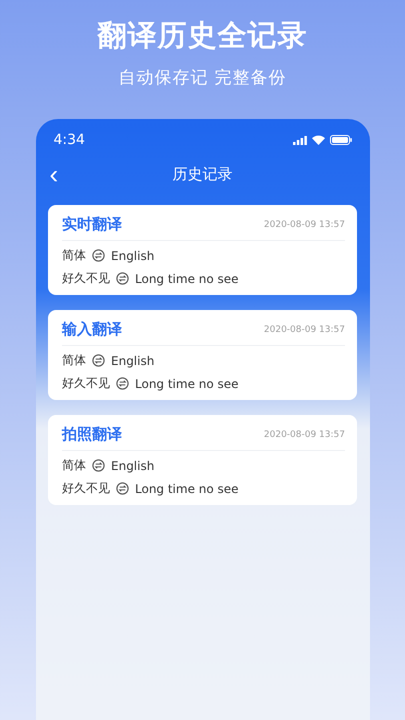 This screenshot has width=405, height=720. What do you see at coordinates (202, 460) in the screenshot?
I see `history-card: 拍照翻译 2020-08-09 13:57 简体 English 好久不见 Long time no see` at bounding box center [202, 460].